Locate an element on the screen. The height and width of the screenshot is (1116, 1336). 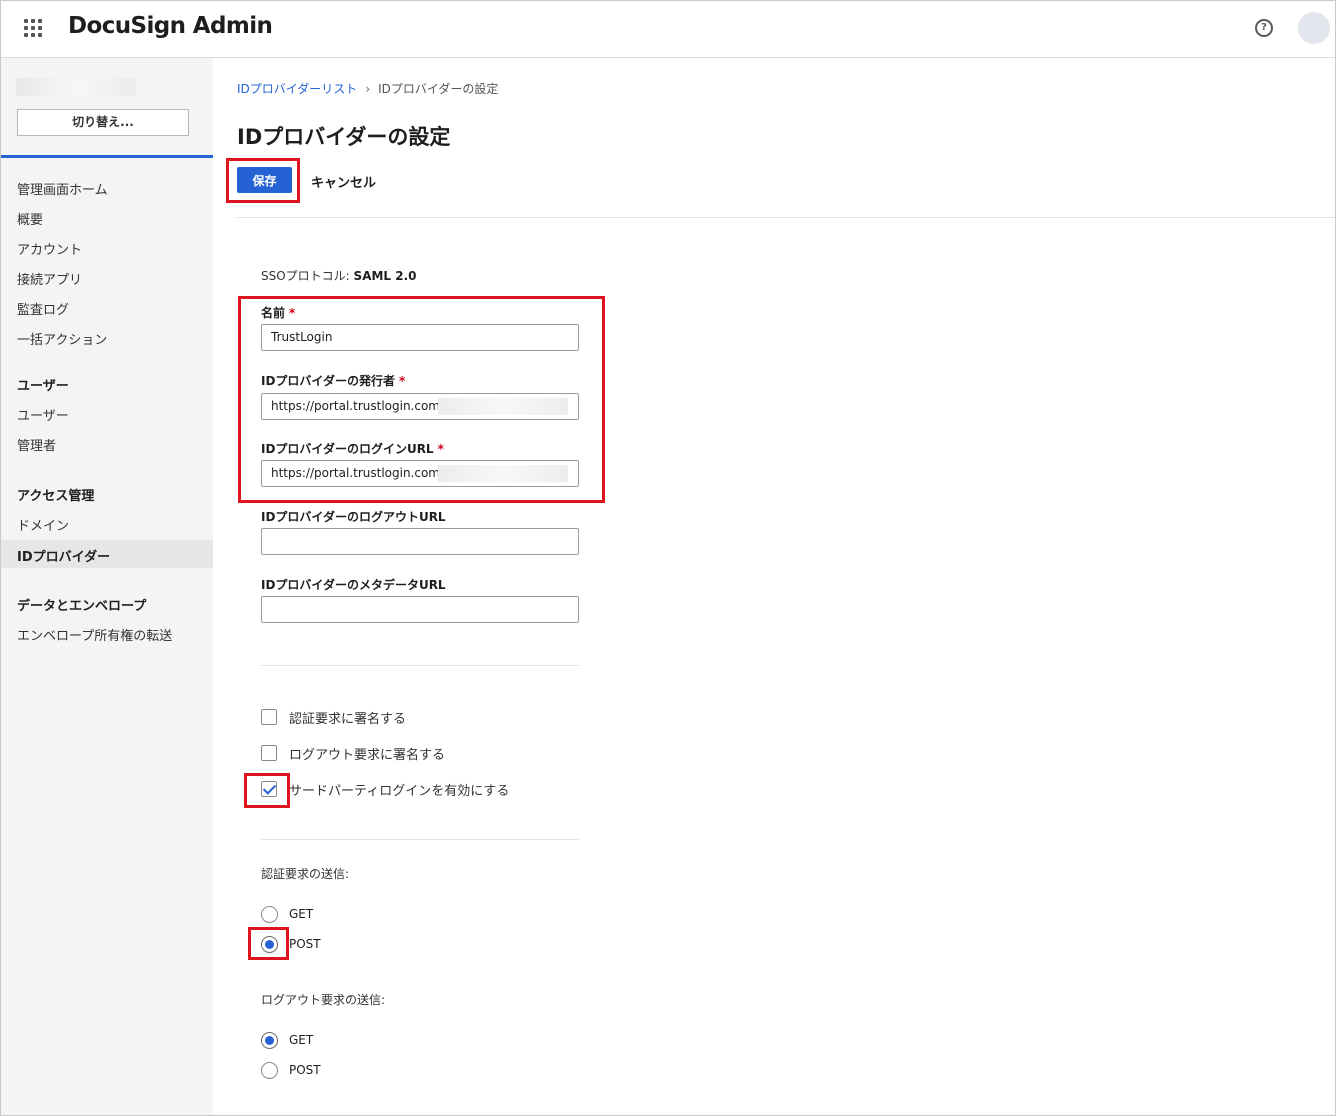
sign-logout-request-checkbox is located at coordinates (269, 753).